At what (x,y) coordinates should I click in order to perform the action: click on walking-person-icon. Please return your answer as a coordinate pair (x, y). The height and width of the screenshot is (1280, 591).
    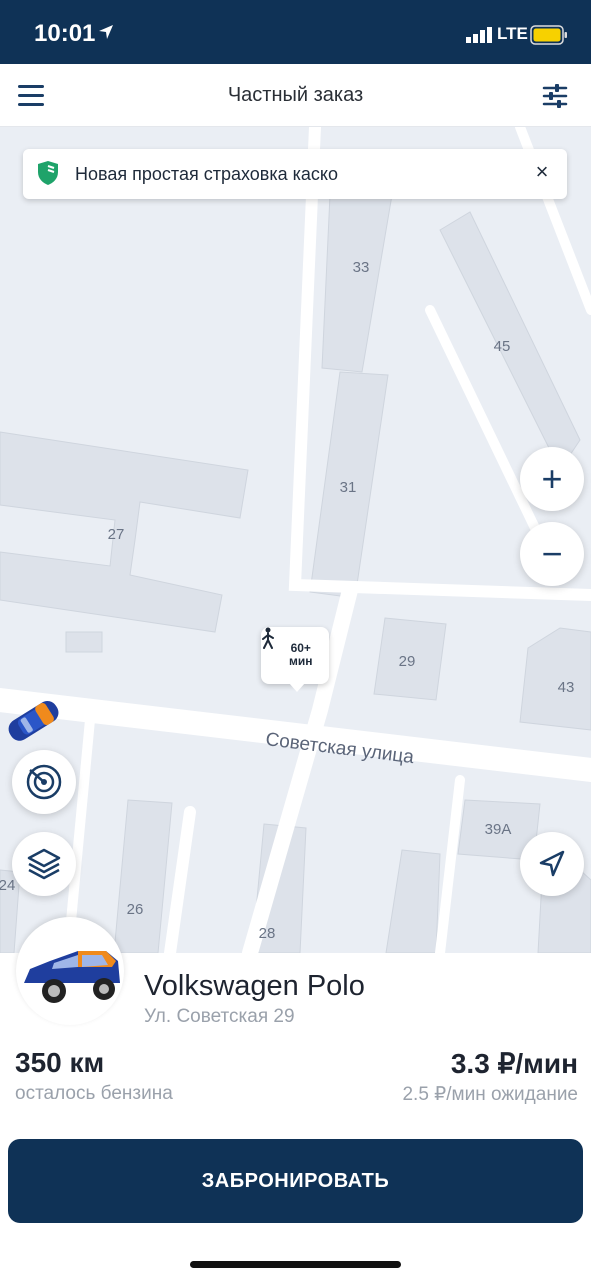
    Looking at the image, I should click on (268, 638).